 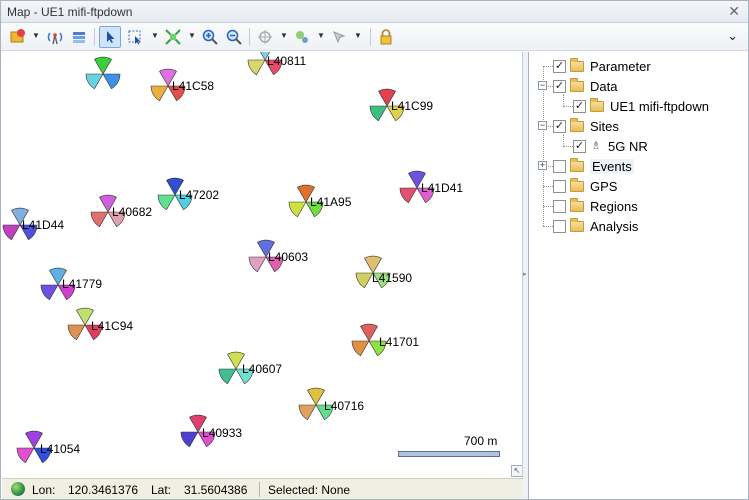 I want to click on crosshair-icon, so click(x=265, y=37).